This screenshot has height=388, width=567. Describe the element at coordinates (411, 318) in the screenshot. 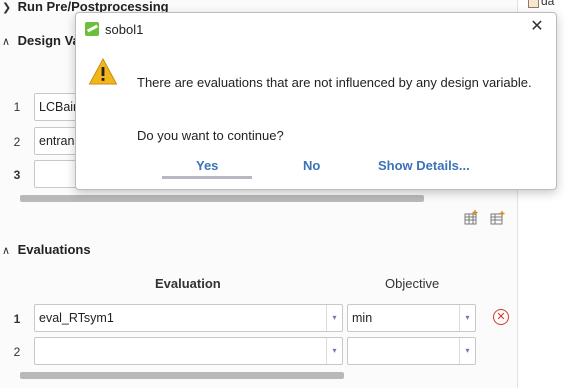

I see `objective-select: min ▾` at that location.